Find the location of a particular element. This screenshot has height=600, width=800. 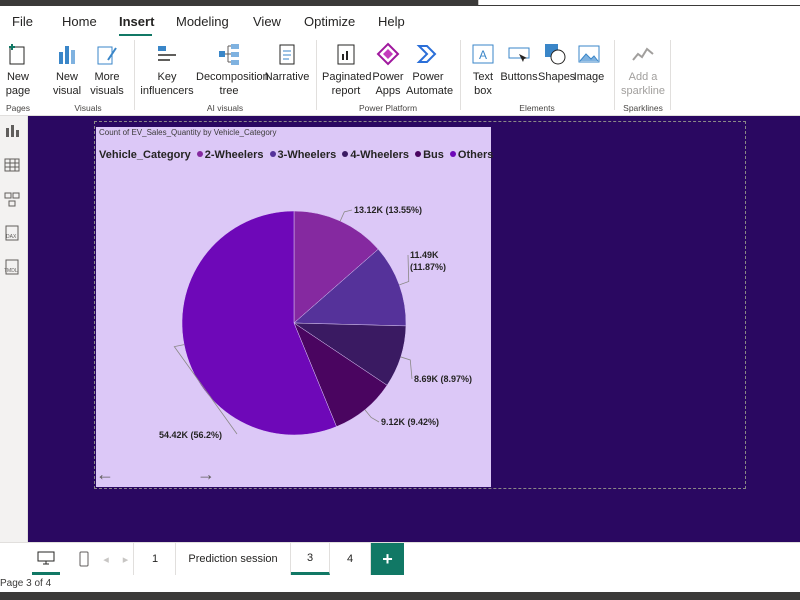

narrative-label: Narrative is located at coordinates (287, 77).